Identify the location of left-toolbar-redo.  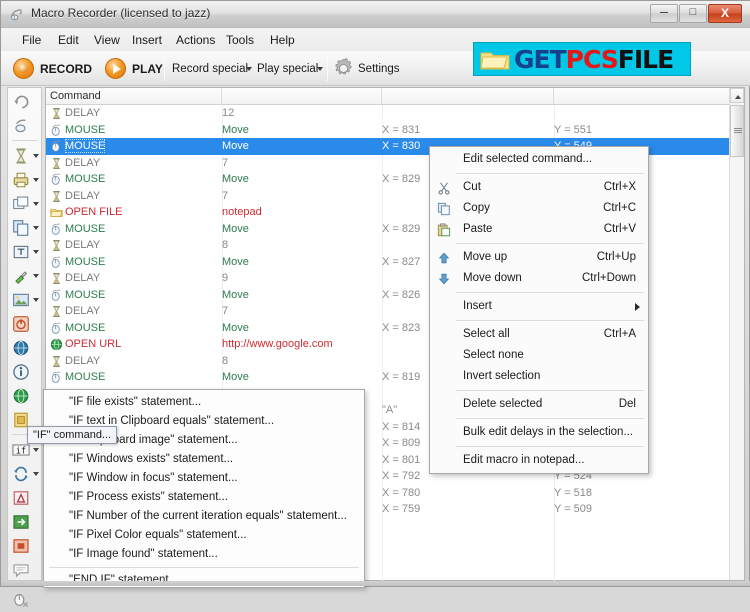
(25, 126).